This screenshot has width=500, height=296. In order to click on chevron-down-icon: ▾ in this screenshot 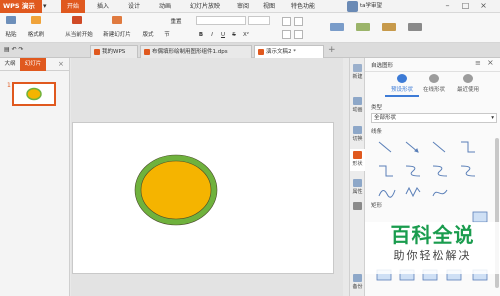, I will do `click(492, 118)`.